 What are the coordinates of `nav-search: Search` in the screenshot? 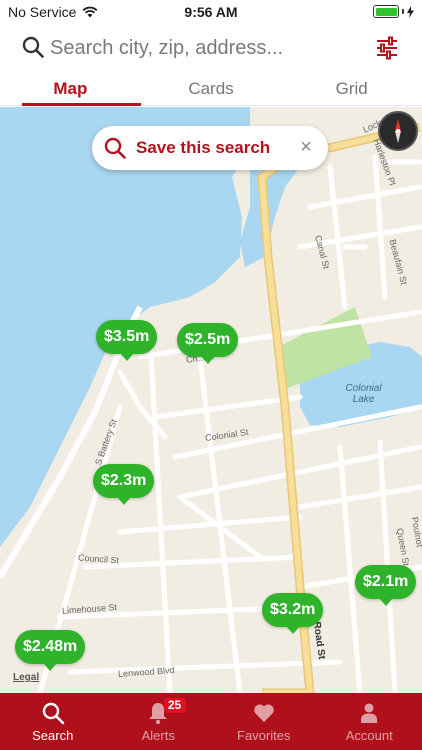 It's located at (53, 721).